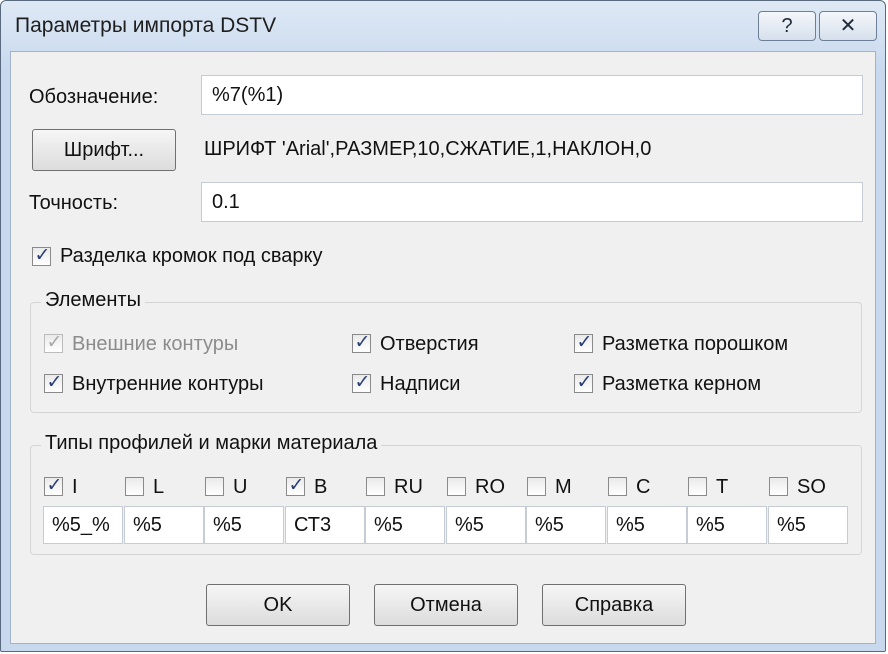  I want to click on profile-checkbox-i: ✓, so click(53, 485).